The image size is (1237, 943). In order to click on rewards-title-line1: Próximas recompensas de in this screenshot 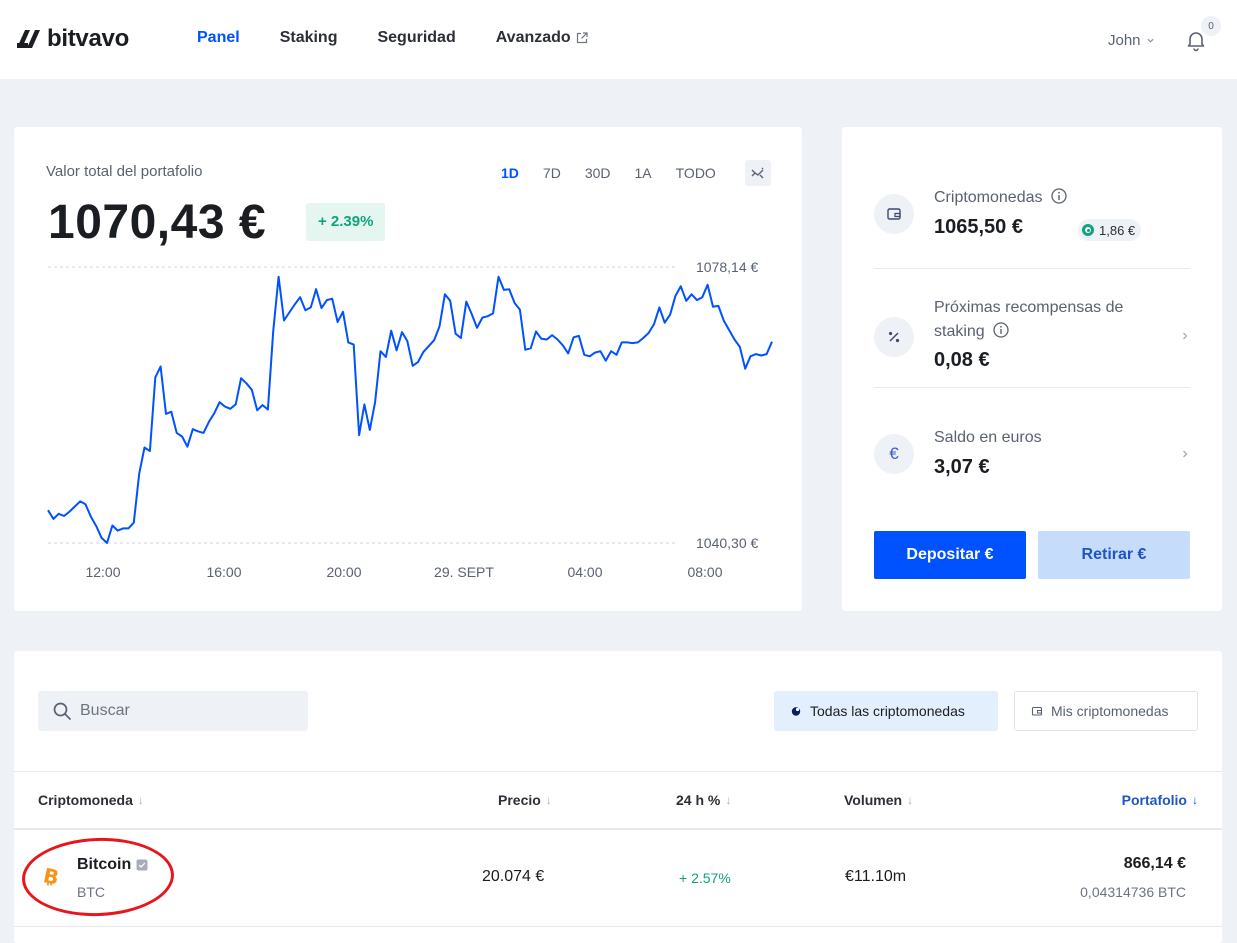, I will do `click(1029, 307)`.